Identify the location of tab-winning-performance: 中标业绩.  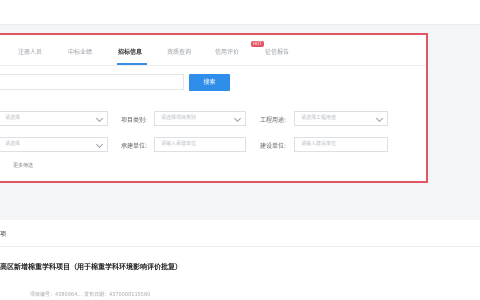
(80, 51).